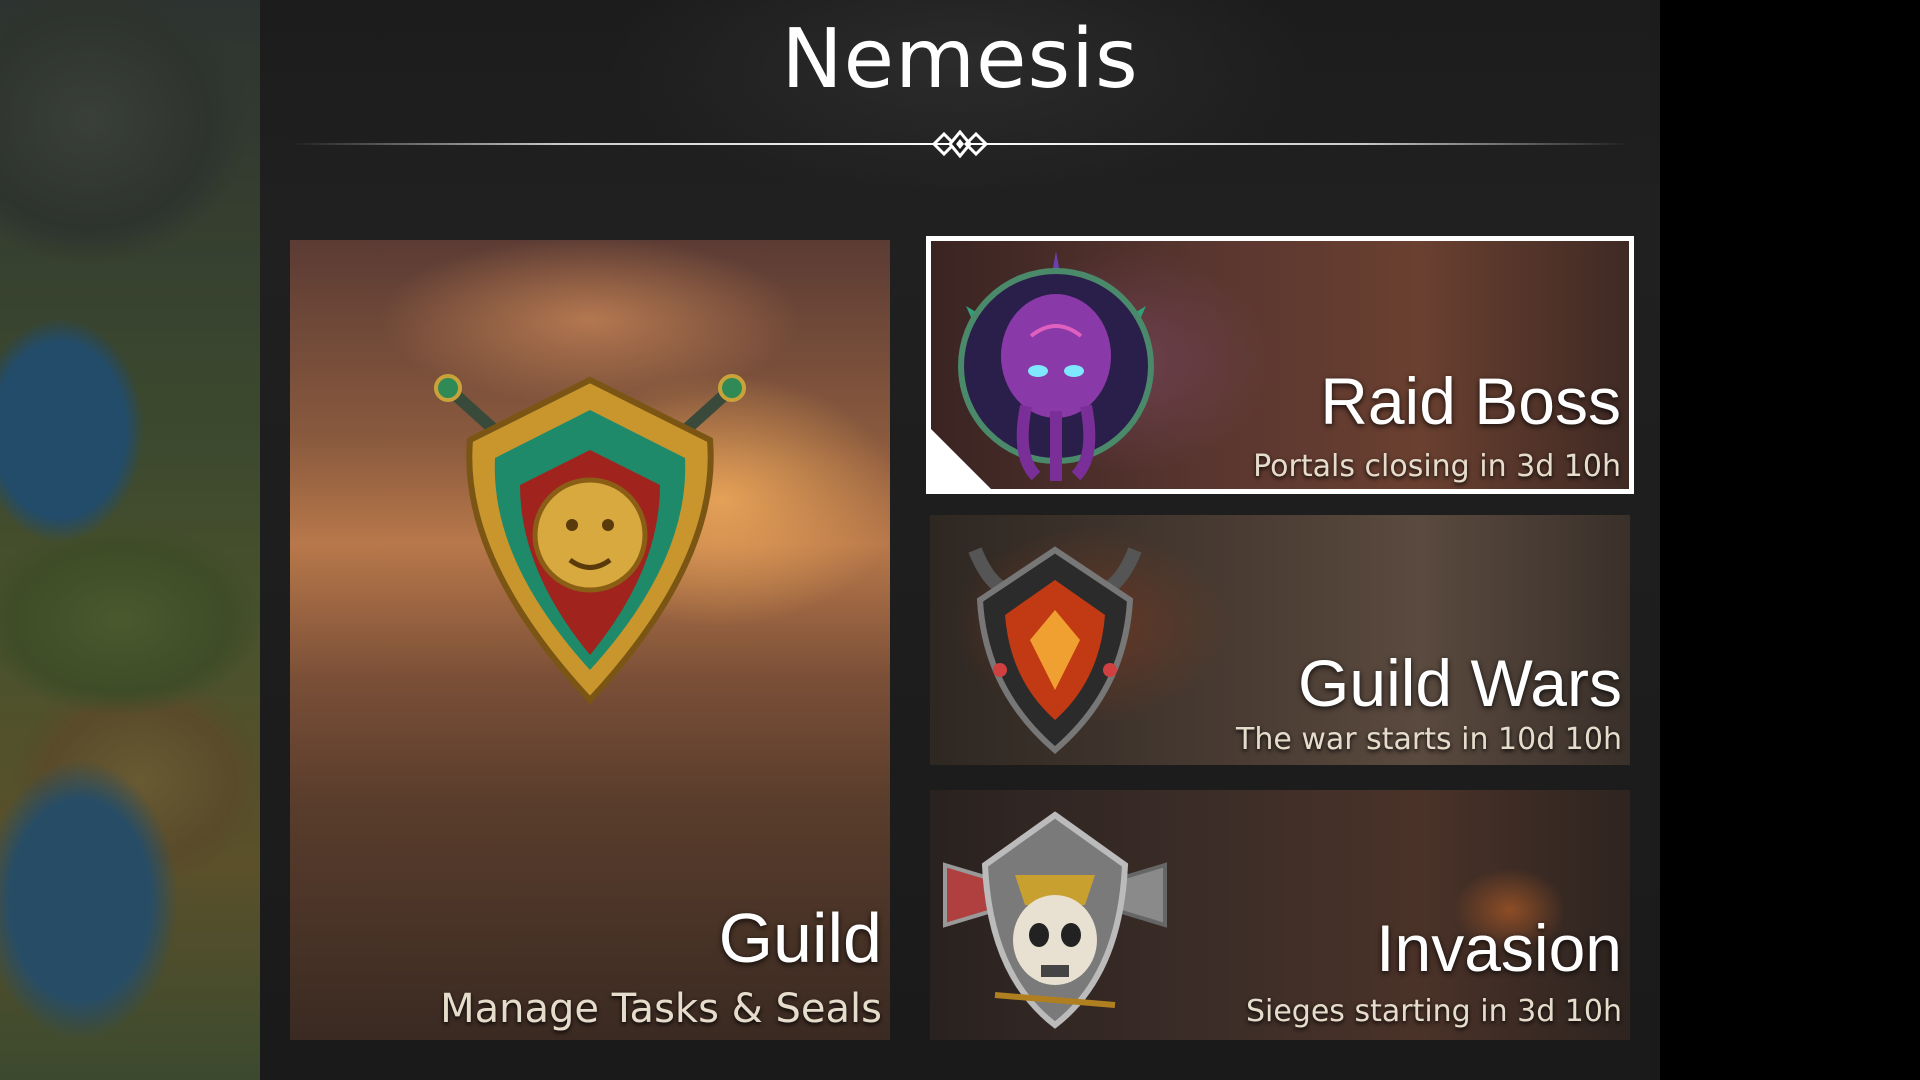 The width and height of the screenshot is (1920, 1080). I want to click on raid-boss-card: Raid Boss Portals closing in 3d 10h, so click(1280, 365).